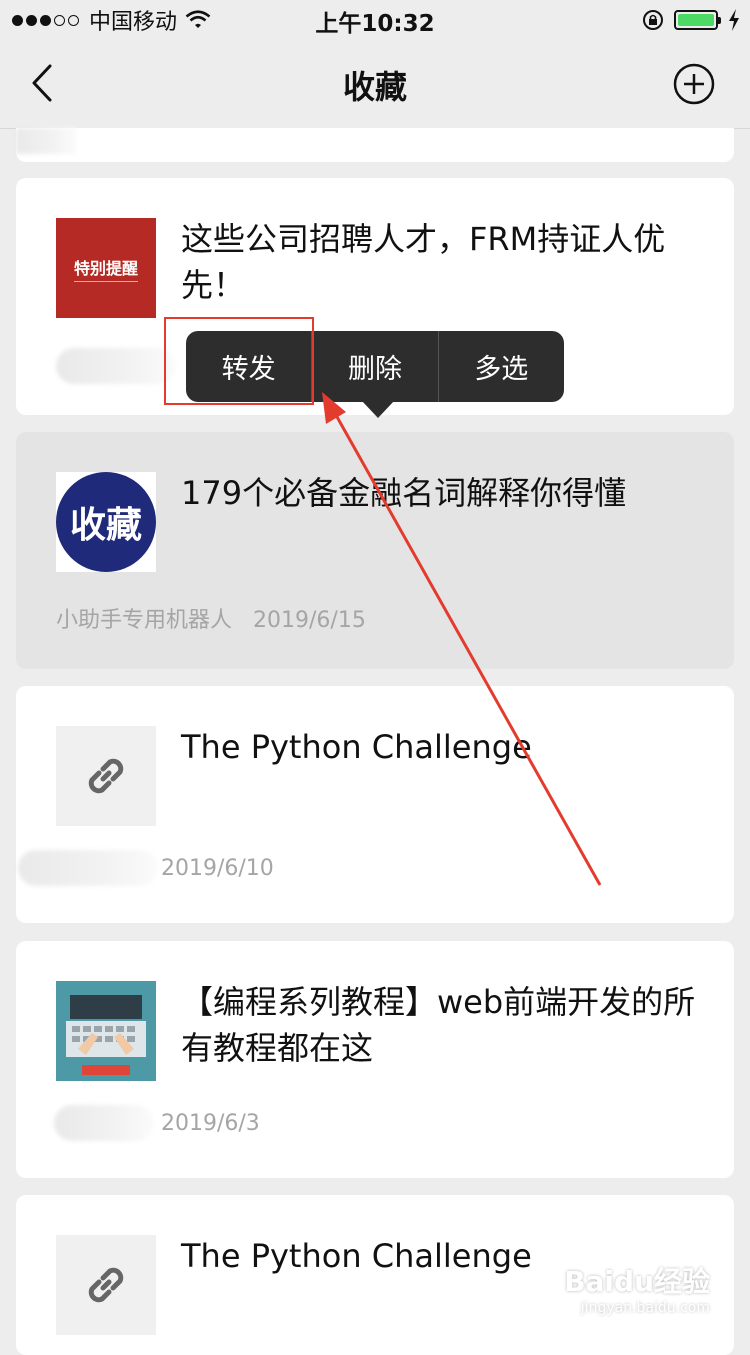 The width and height of the screenshot is (750, 1355). Describe the element at coordinates (217, 868) in the screenshot. I see `item-date: 2019/6/10` at that location.